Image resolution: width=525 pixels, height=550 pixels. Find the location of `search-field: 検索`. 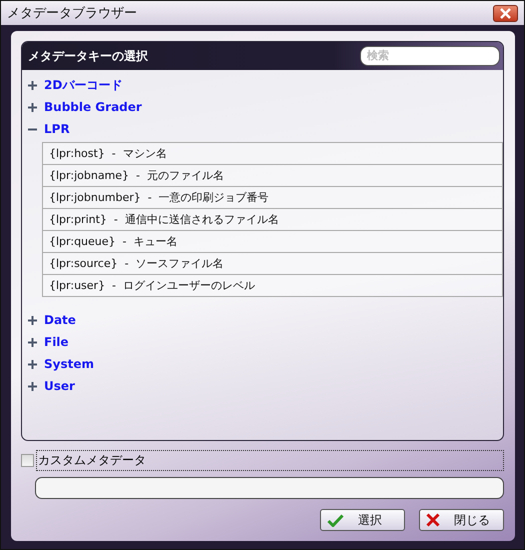

search-field: 検索 is located at coordinates (430, 56).